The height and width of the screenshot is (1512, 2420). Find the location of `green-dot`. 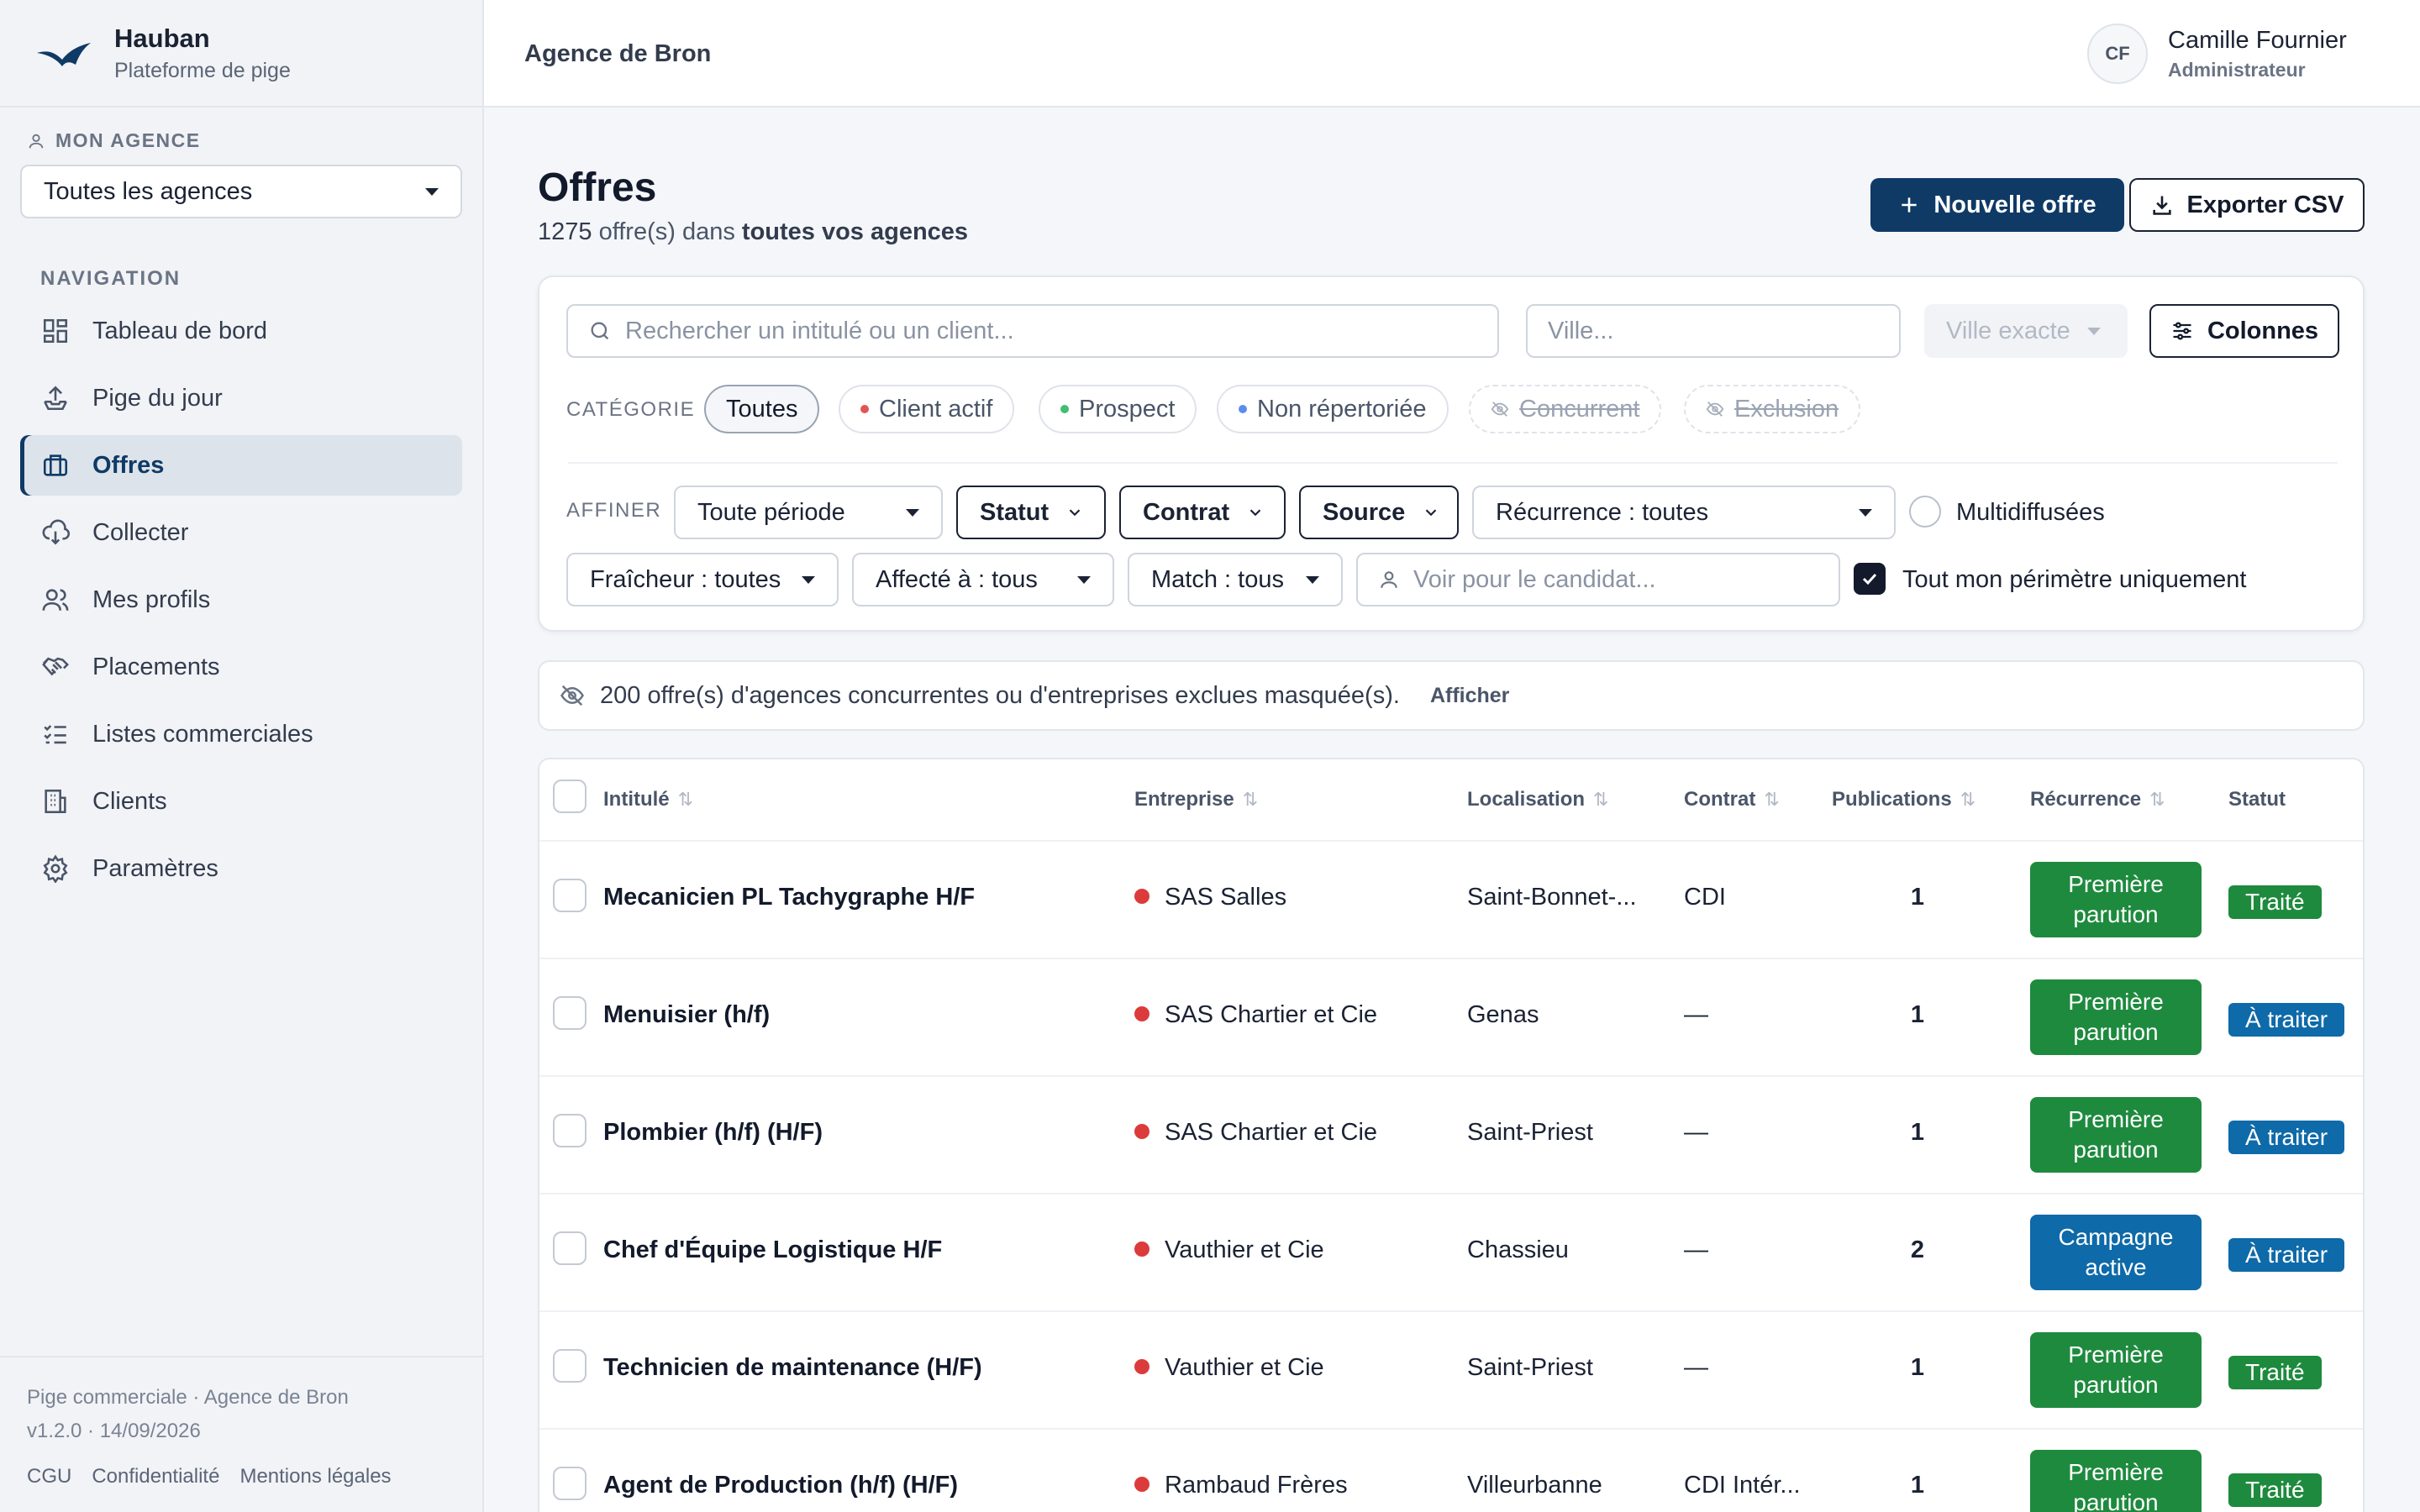

green-dot is located at coordinates (1064, 409).